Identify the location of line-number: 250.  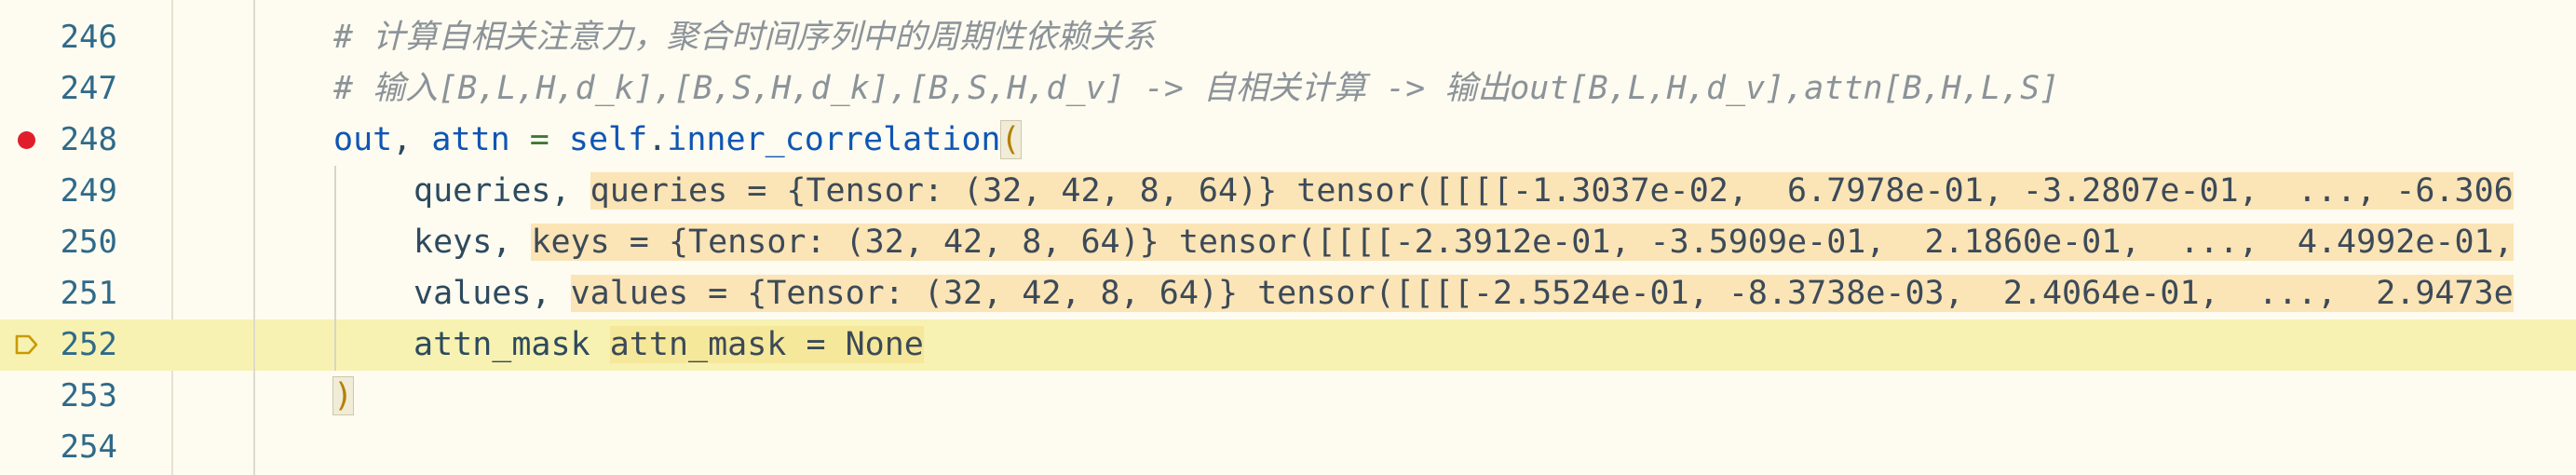
(88, 242).